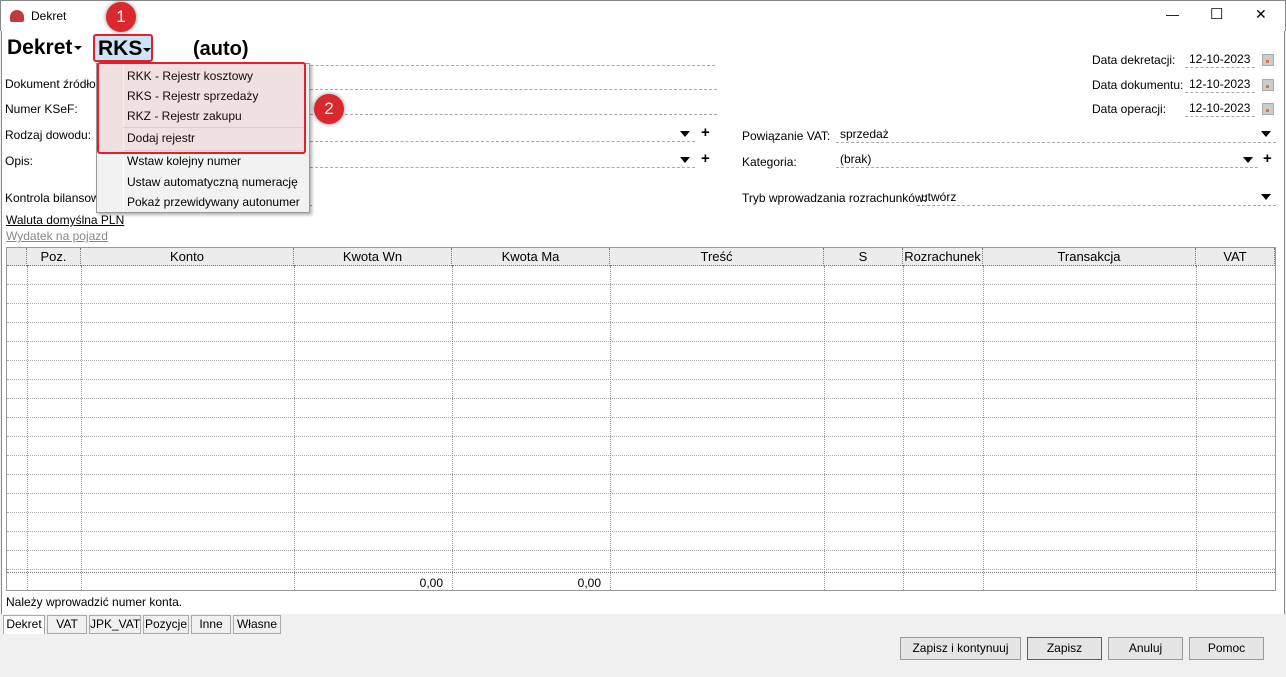 The width and height of the screenshot is (1286, 677). I want to click on help-button: Pomoc, so click(1226, 648).